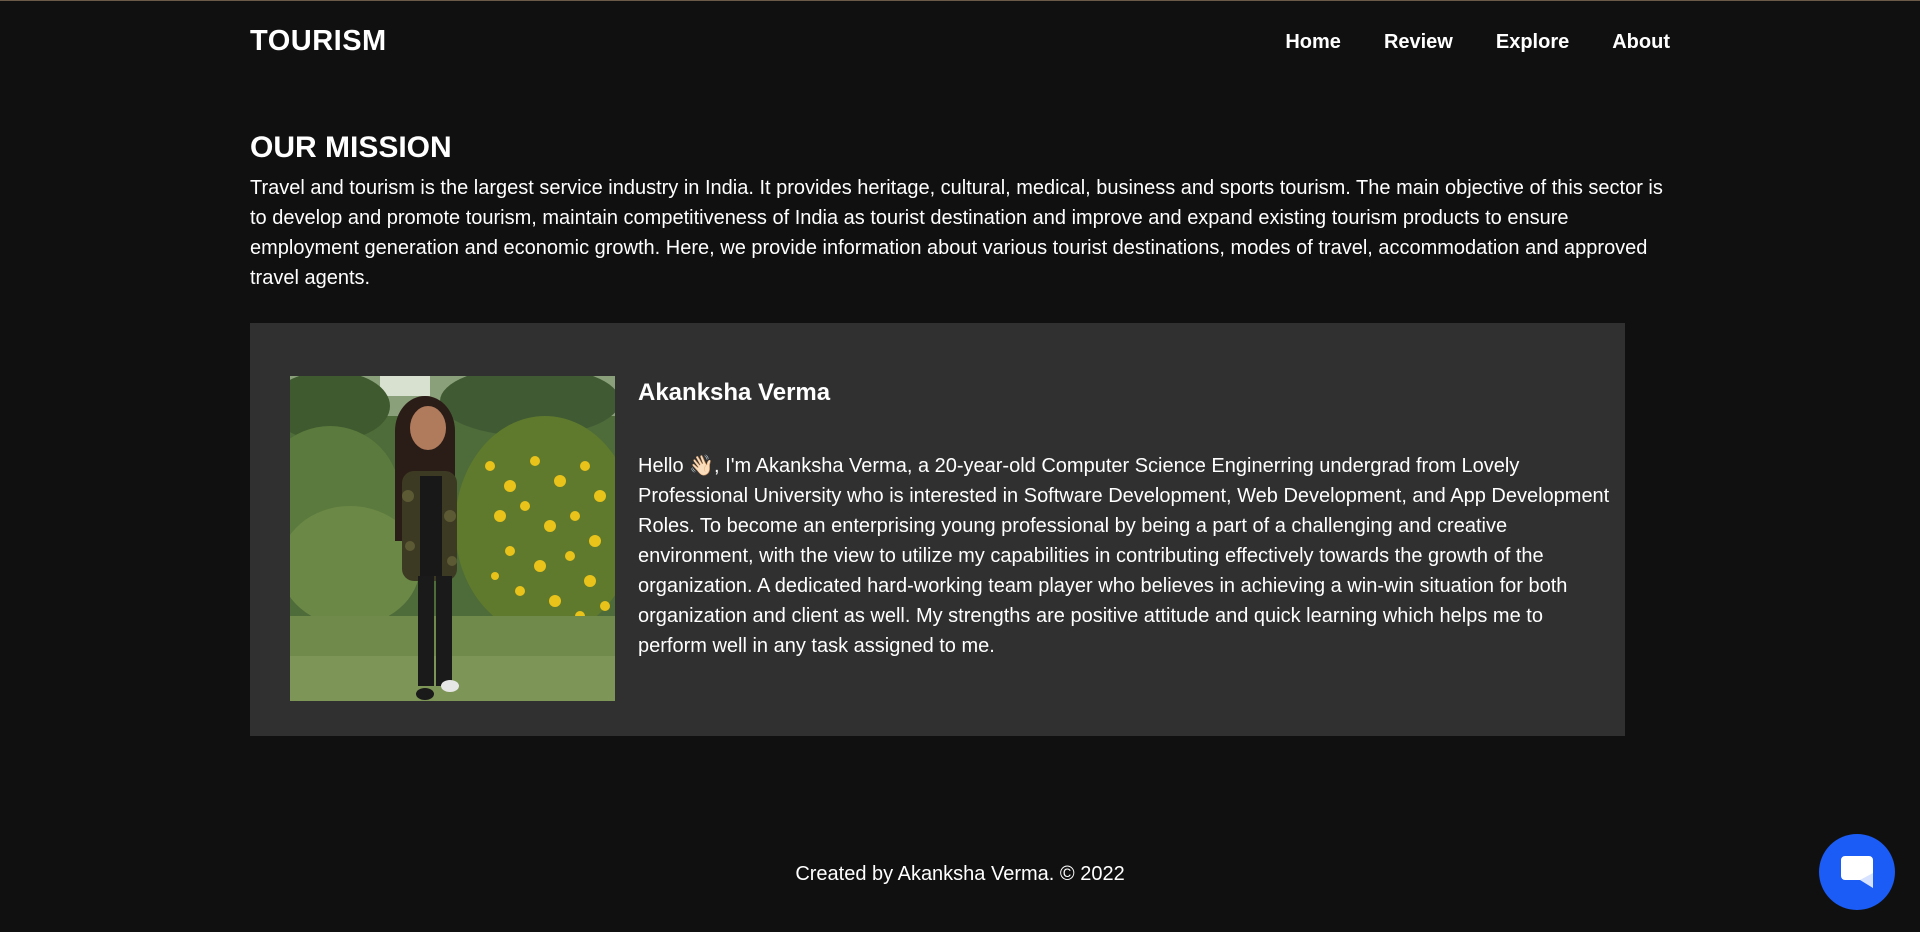 Image resolution: width=1920 pixels, height=932 pixels. I want to click on nav-home-link: Home, so click(1313, 42).